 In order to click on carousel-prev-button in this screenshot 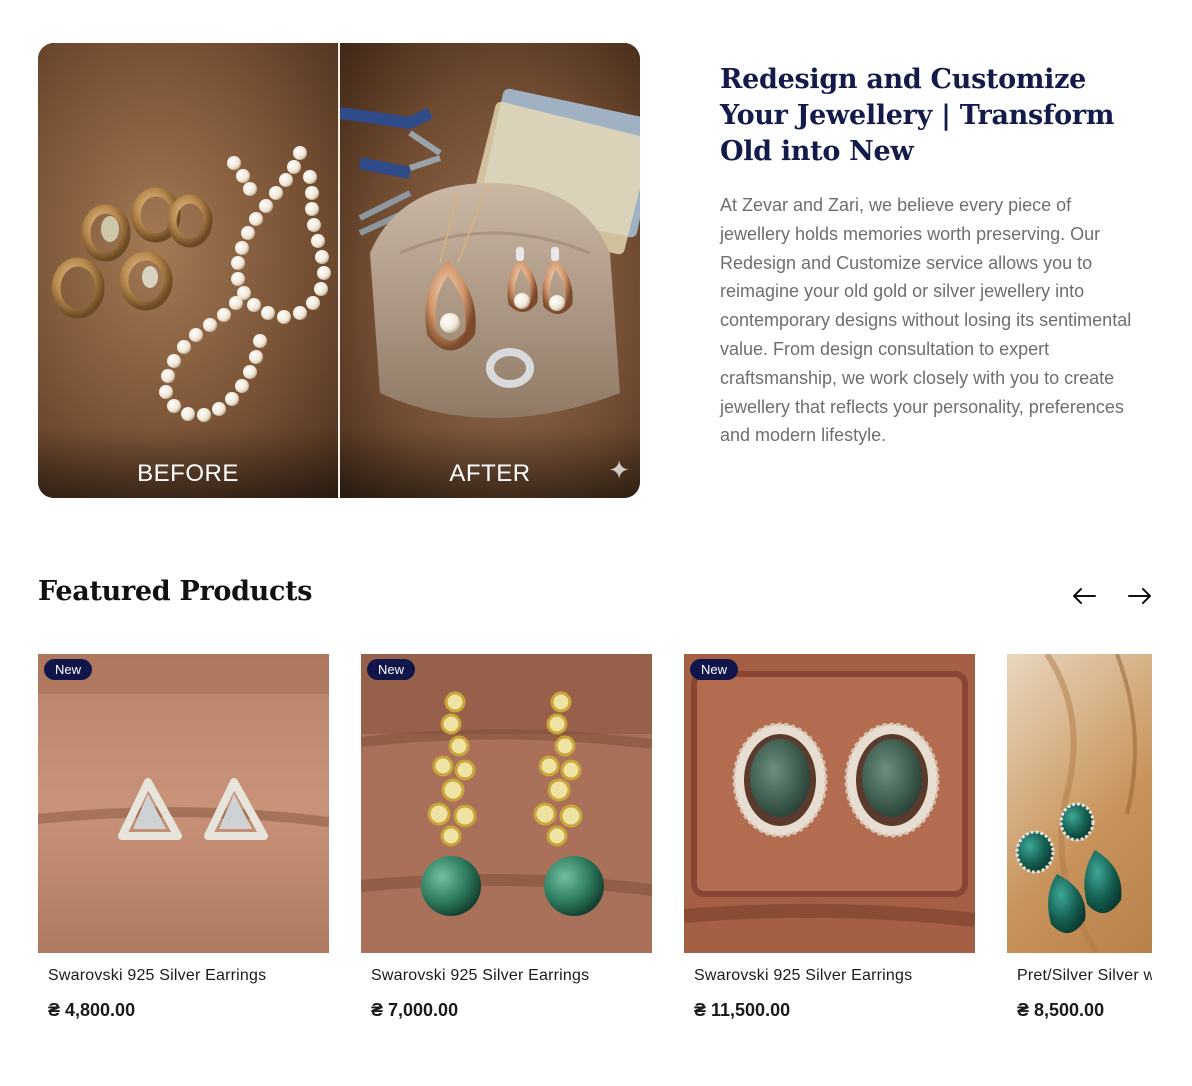, I will do `click(1084, 596)`.